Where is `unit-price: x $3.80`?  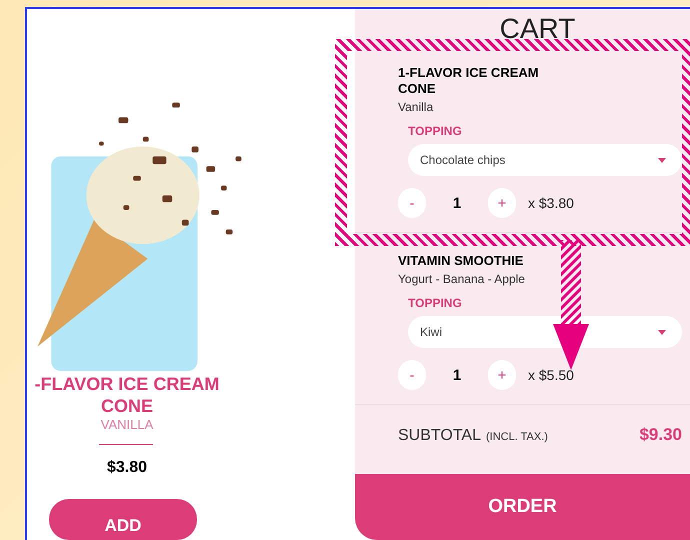 unit-price: x $3.80 is located at coordinates (551, 203).